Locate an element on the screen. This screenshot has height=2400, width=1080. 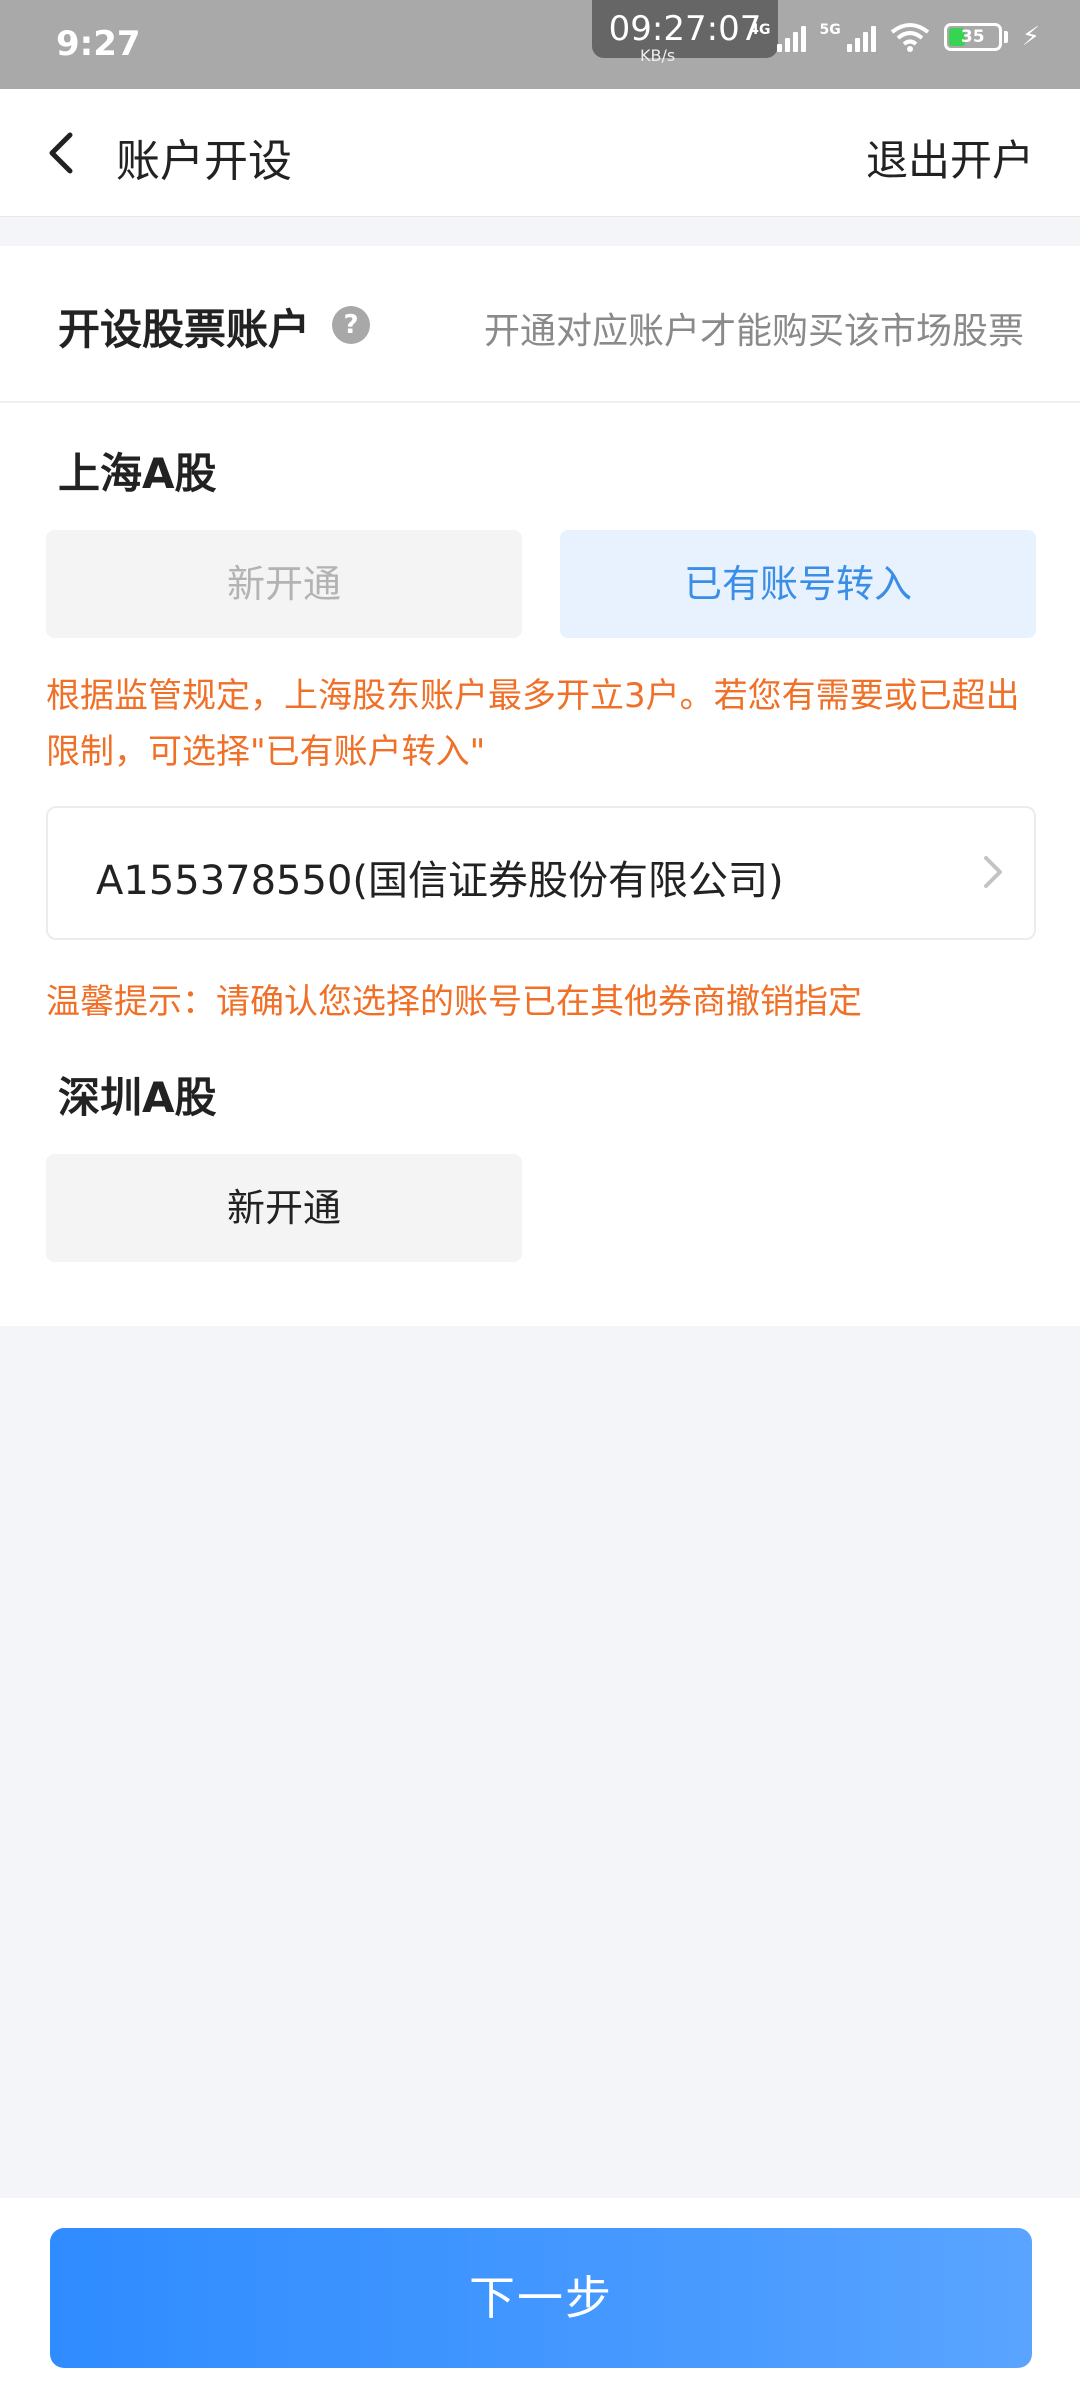
account-selector: A155378550(国信证券股份有限公司) is located at coordinates (541, 873).